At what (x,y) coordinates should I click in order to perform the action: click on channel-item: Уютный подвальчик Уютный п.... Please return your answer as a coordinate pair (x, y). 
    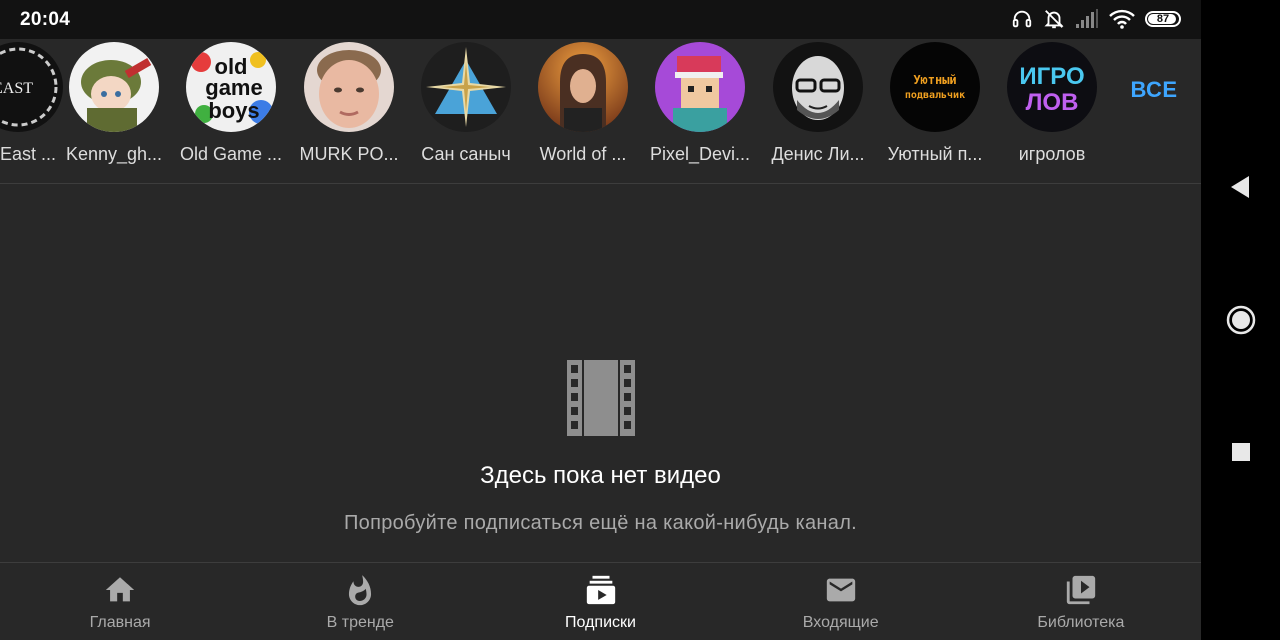
    Looking at the image, I should click on (935, 103).